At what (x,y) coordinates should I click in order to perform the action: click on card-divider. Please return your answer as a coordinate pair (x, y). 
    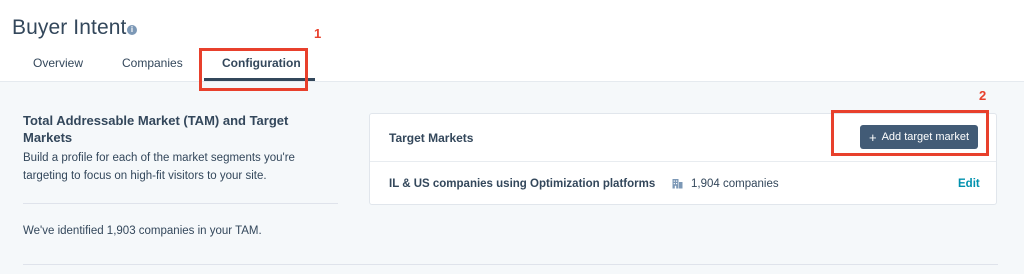
    Looking at the image, I should click on (683, 161).